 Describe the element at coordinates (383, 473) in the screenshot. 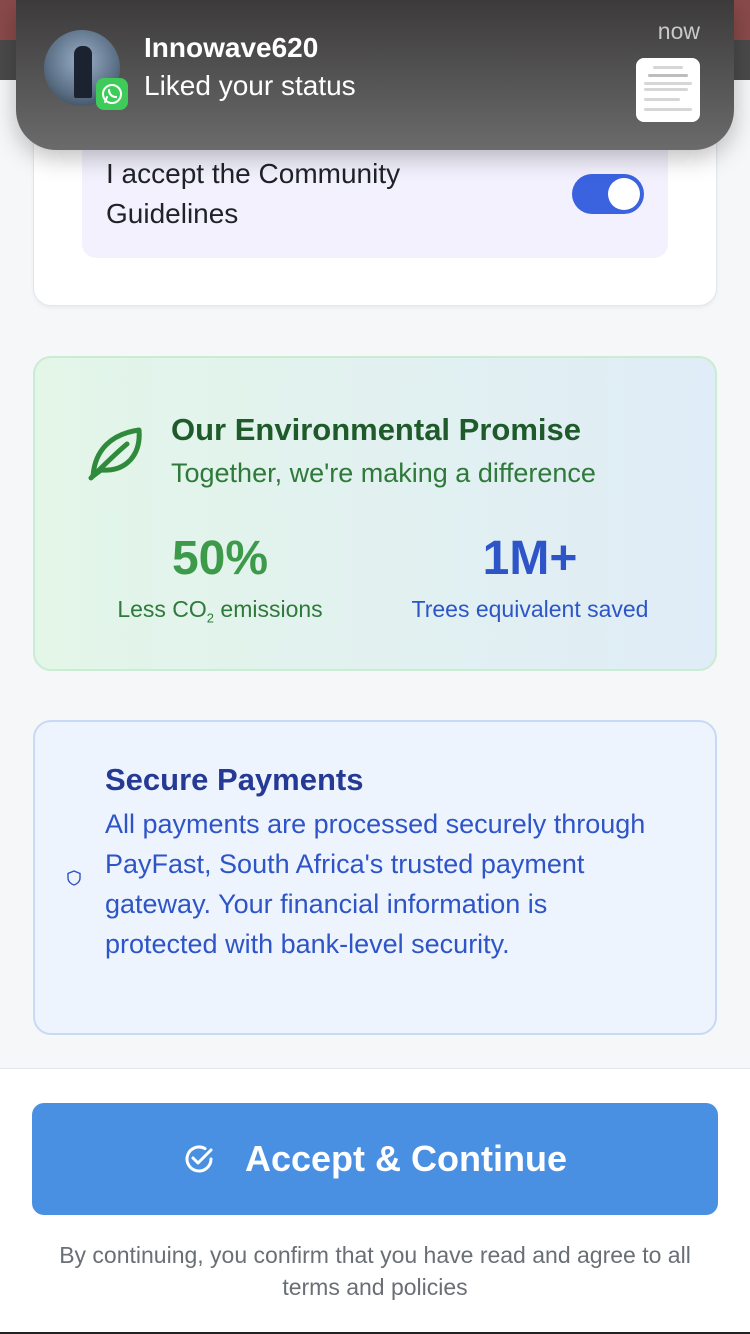

I see `environmental-subtitle: Together, we're making a difference` at that location.